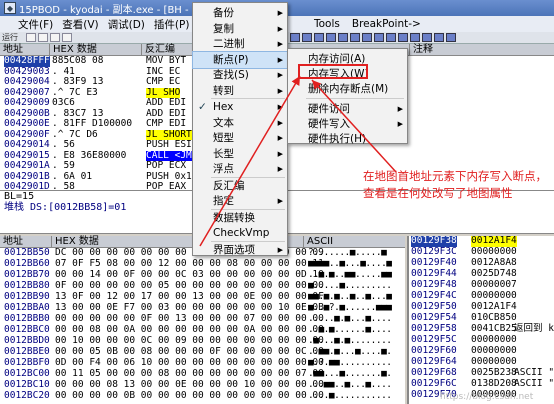 The height and width of the screenshot is (404, 554). Describe the element at coordinates (354, 126) in the screenshot. I see `arrow-from-annotation` at that location.